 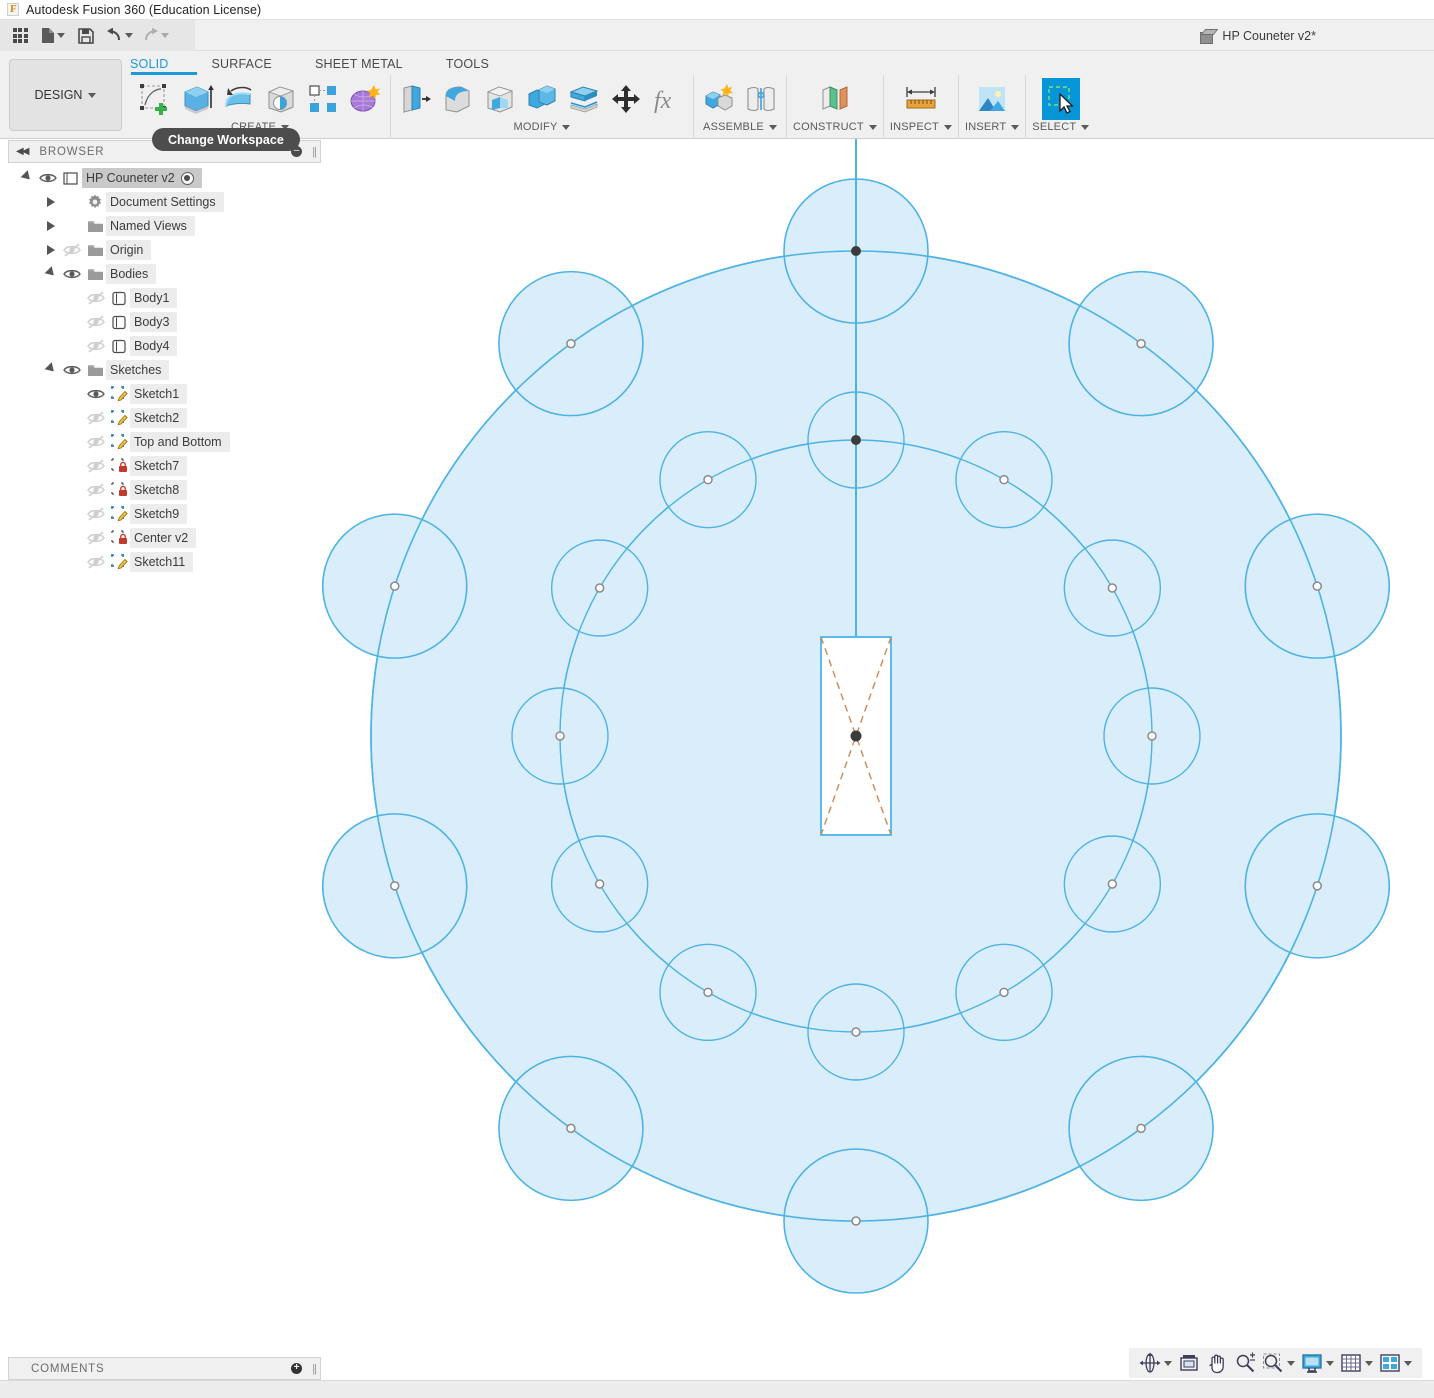 I want to click on tree-item-named-views: Named Views, so click(x=164, y=226).